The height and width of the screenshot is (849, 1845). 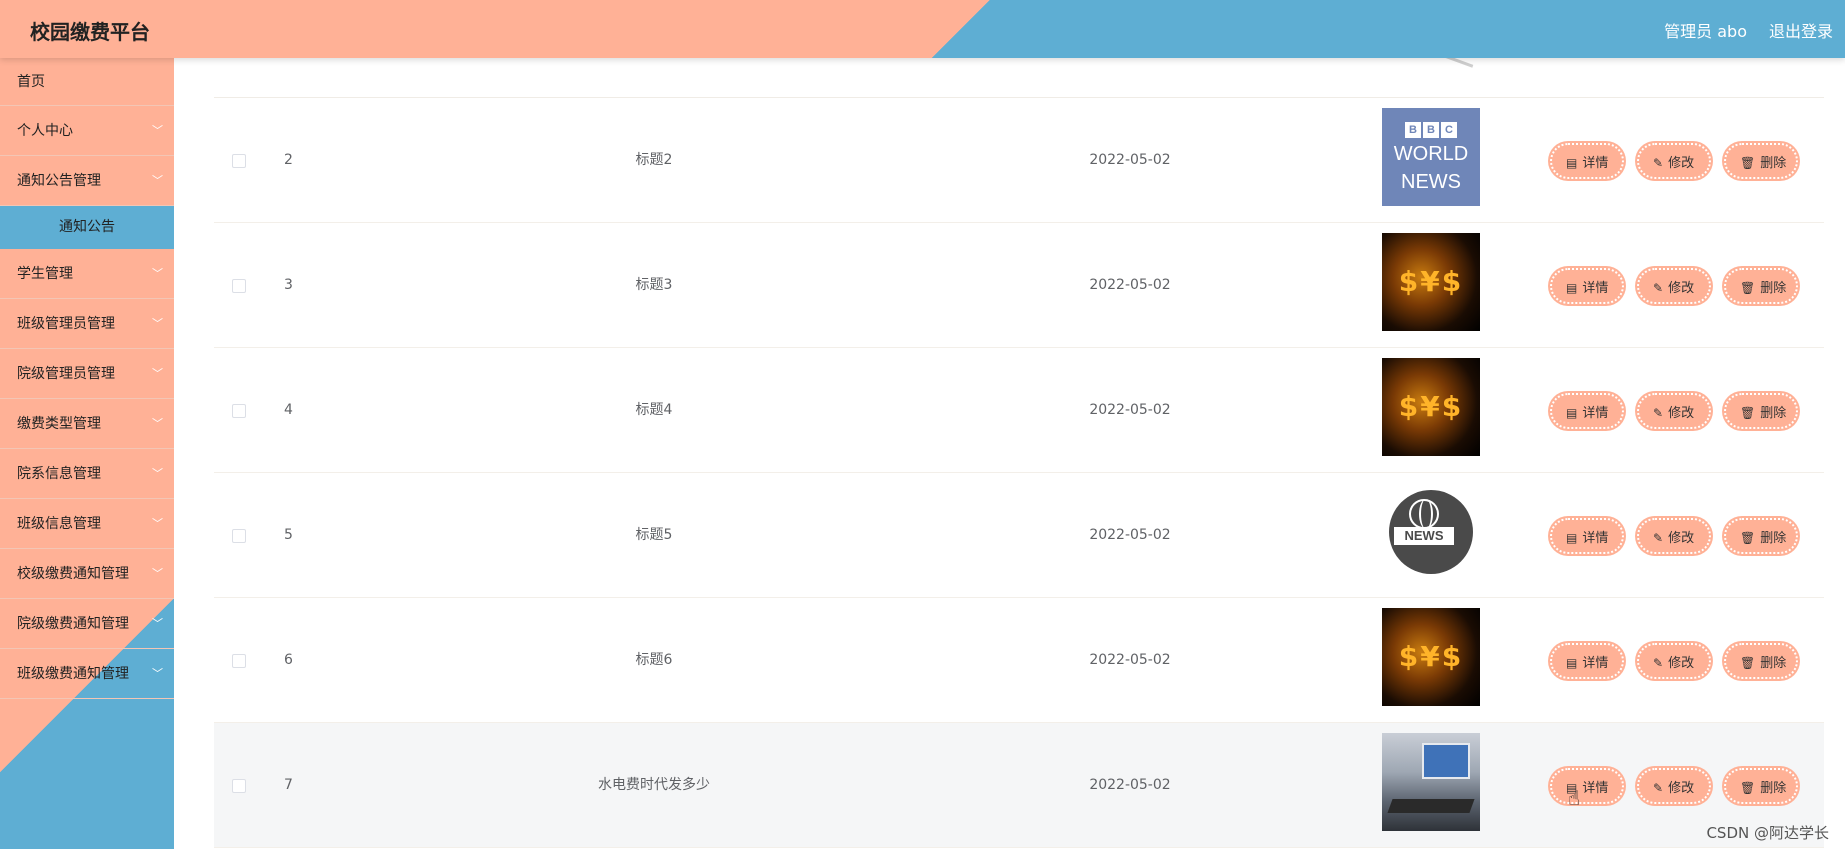 I want to click on top-header: 校园缴费平台 管理员 abo 退出登录, so click(x=922, y=29).